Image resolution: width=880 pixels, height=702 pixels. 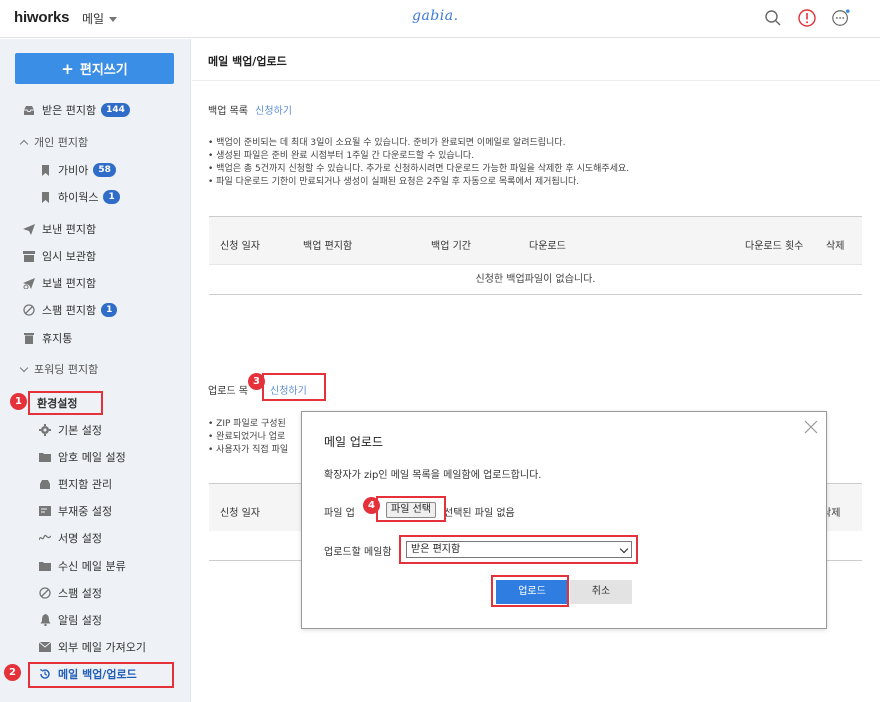 What do you see at coordinates (24, 367) in the screenshot?
I see `chevron-down-icon` at bounding box center [24, 367].